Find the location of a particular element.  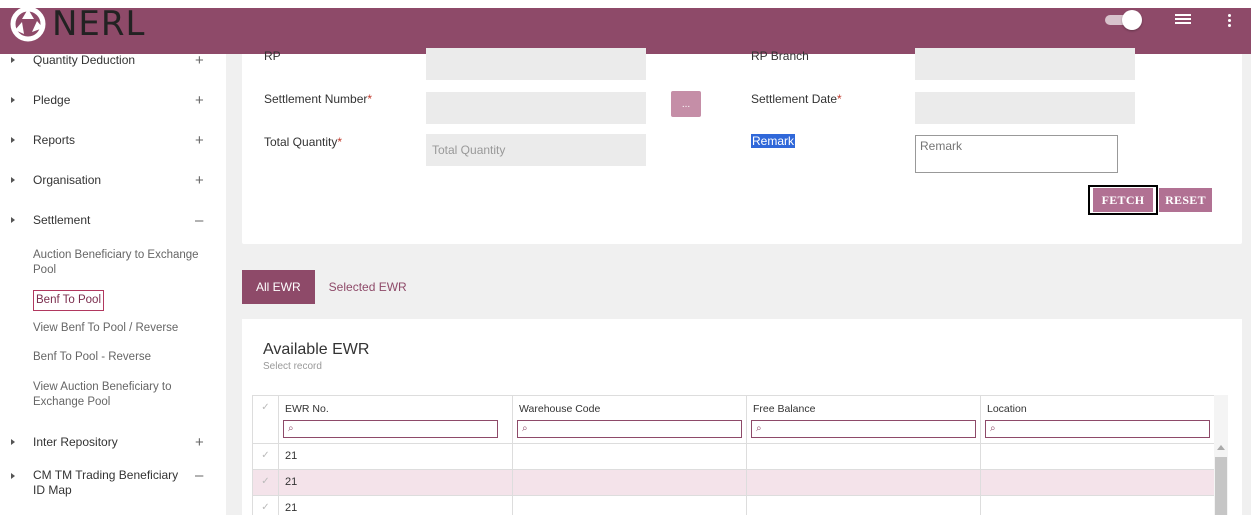

more-vertical-icon is located at coordinates (1230, 20).